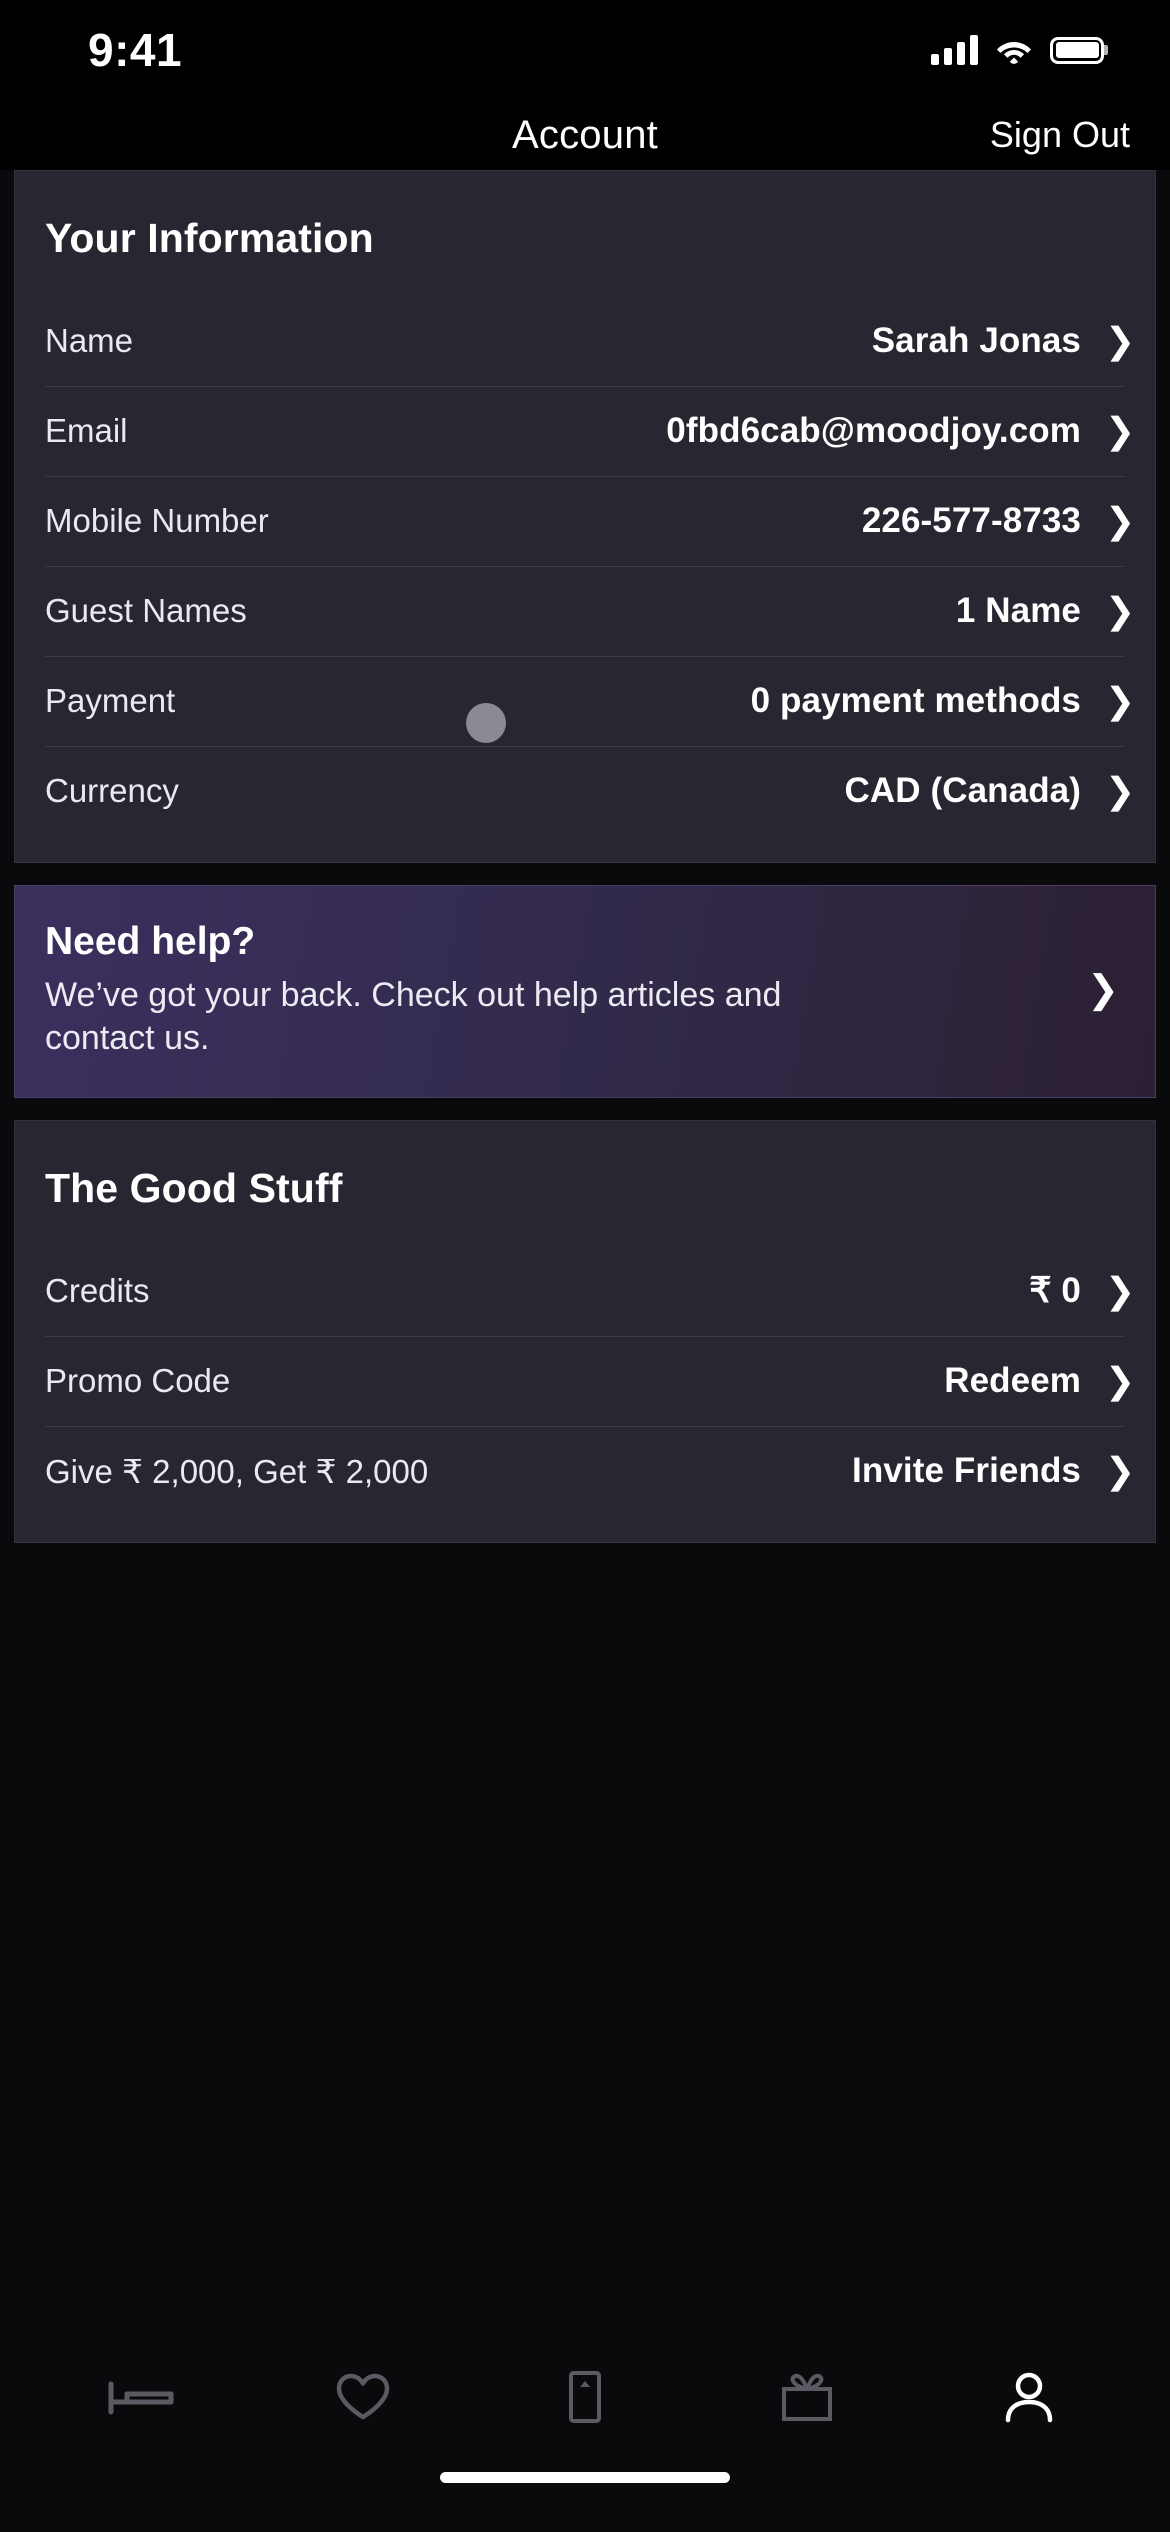 The image size is (1170, 2532). What do you see at coordinates (585, 2502) in the screenshot?
I see `home-indicator-area` at bounding box center [585, 2502].